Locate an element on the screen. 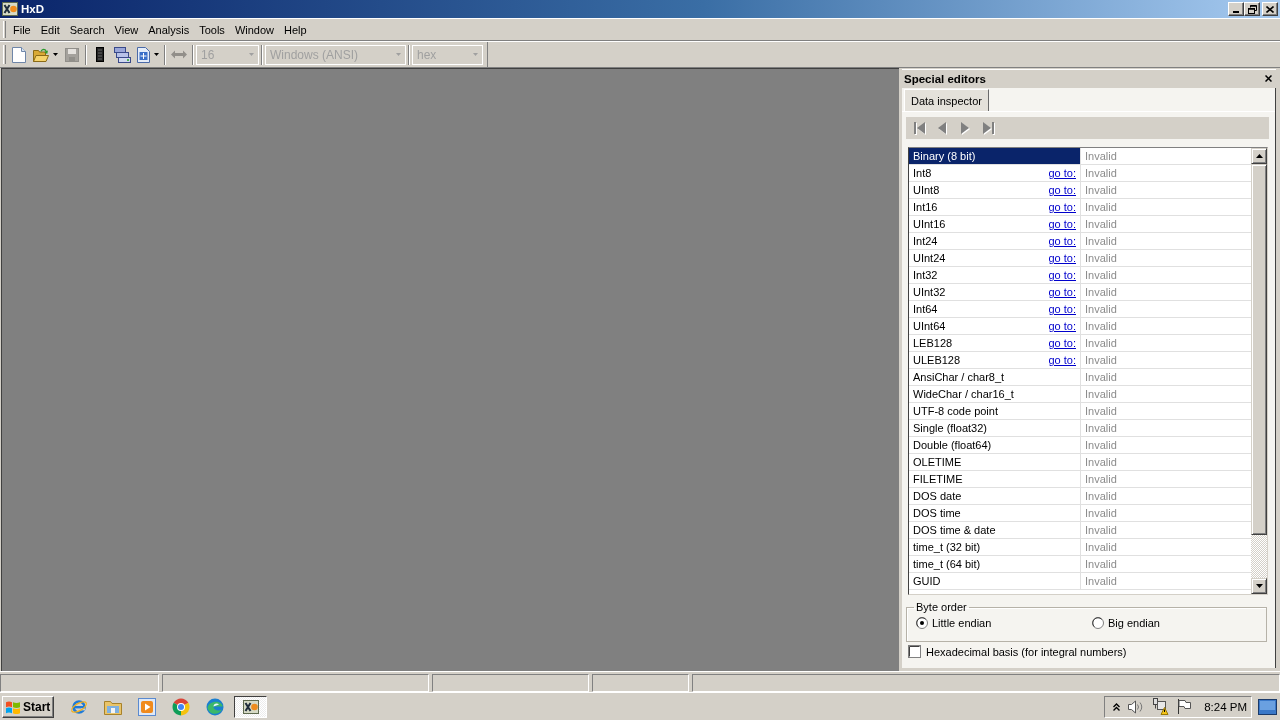 This screenshot has width=1280, height=720. tricolor-circle-icon is located at coordinates (181, 706).